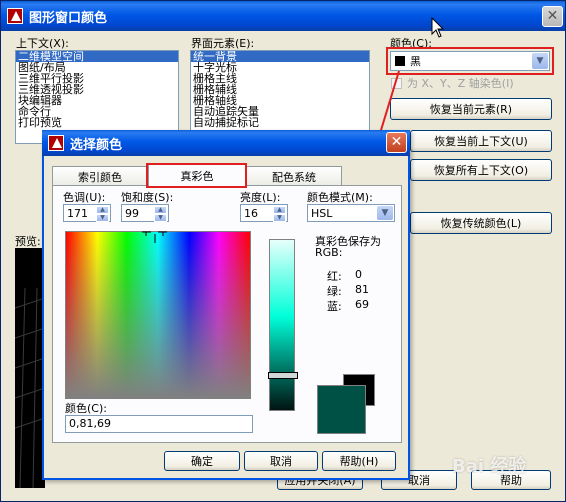 The height and width of the screenshot is (502, 566). Describe the element at coordinates (251, 213) in the screenshot. I see `luminance-value: 16` at that location.